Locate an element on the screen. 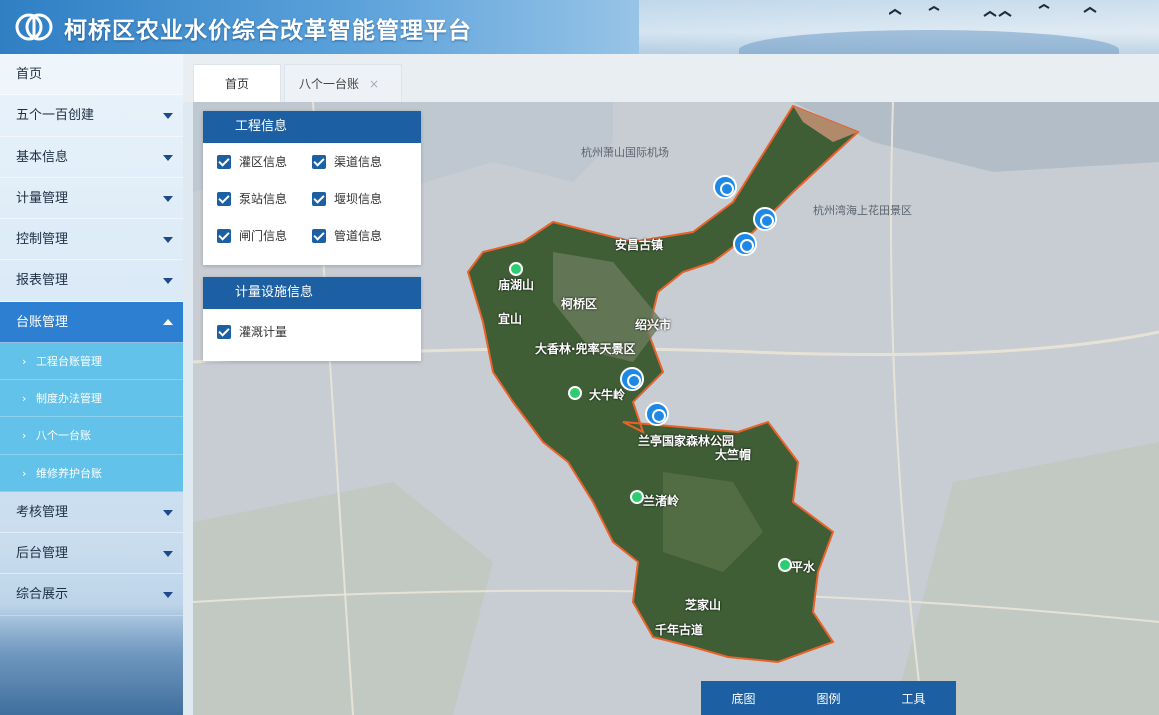  tab-label: 首页 is located at coordinates (236, 84).